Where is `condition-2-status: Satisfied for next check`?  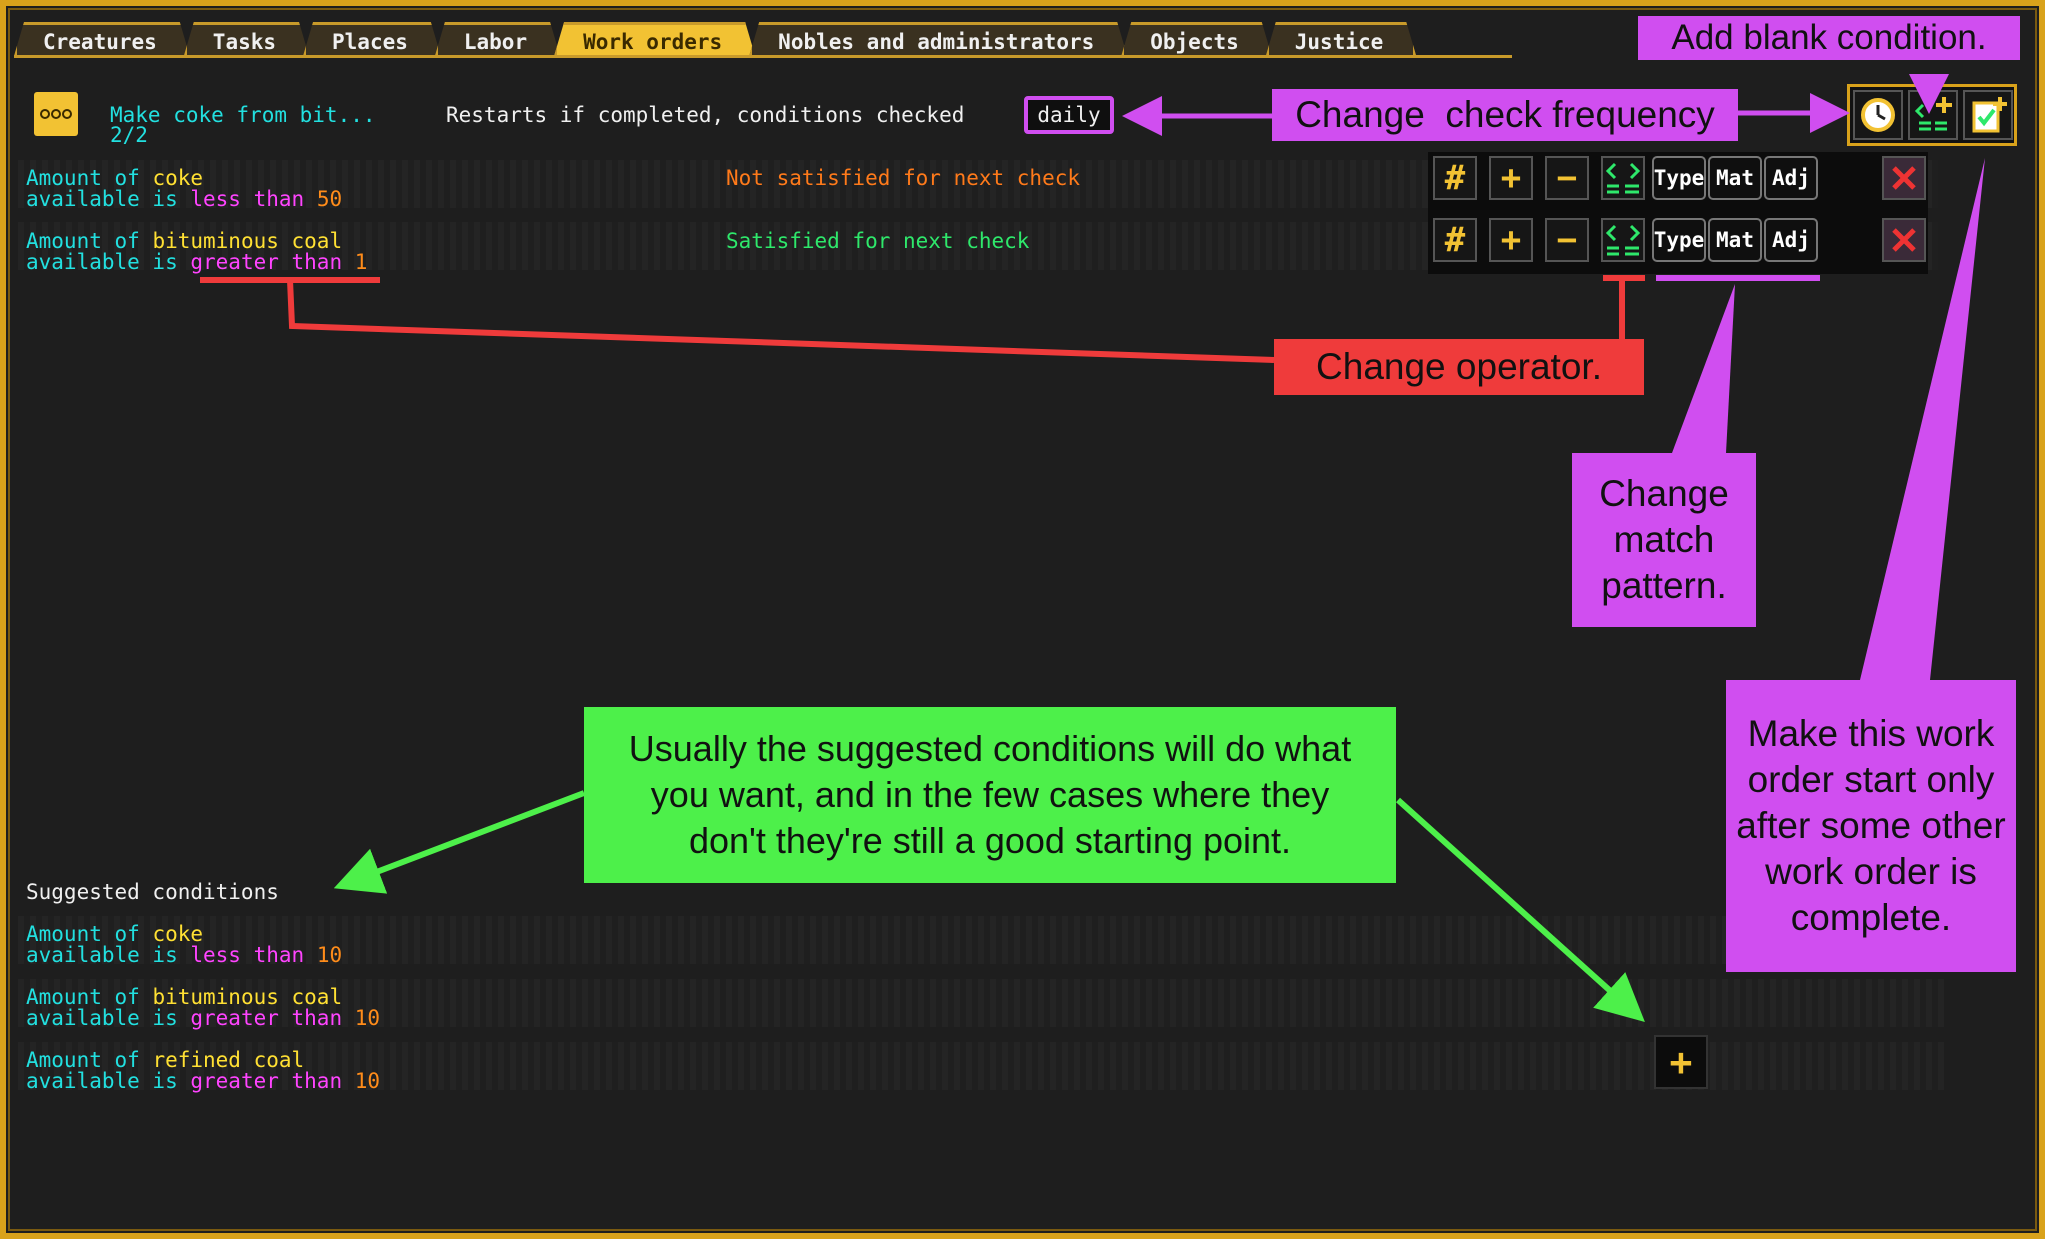 condition-2-status: Satisfied for next check is located at coordinates (878, 241).